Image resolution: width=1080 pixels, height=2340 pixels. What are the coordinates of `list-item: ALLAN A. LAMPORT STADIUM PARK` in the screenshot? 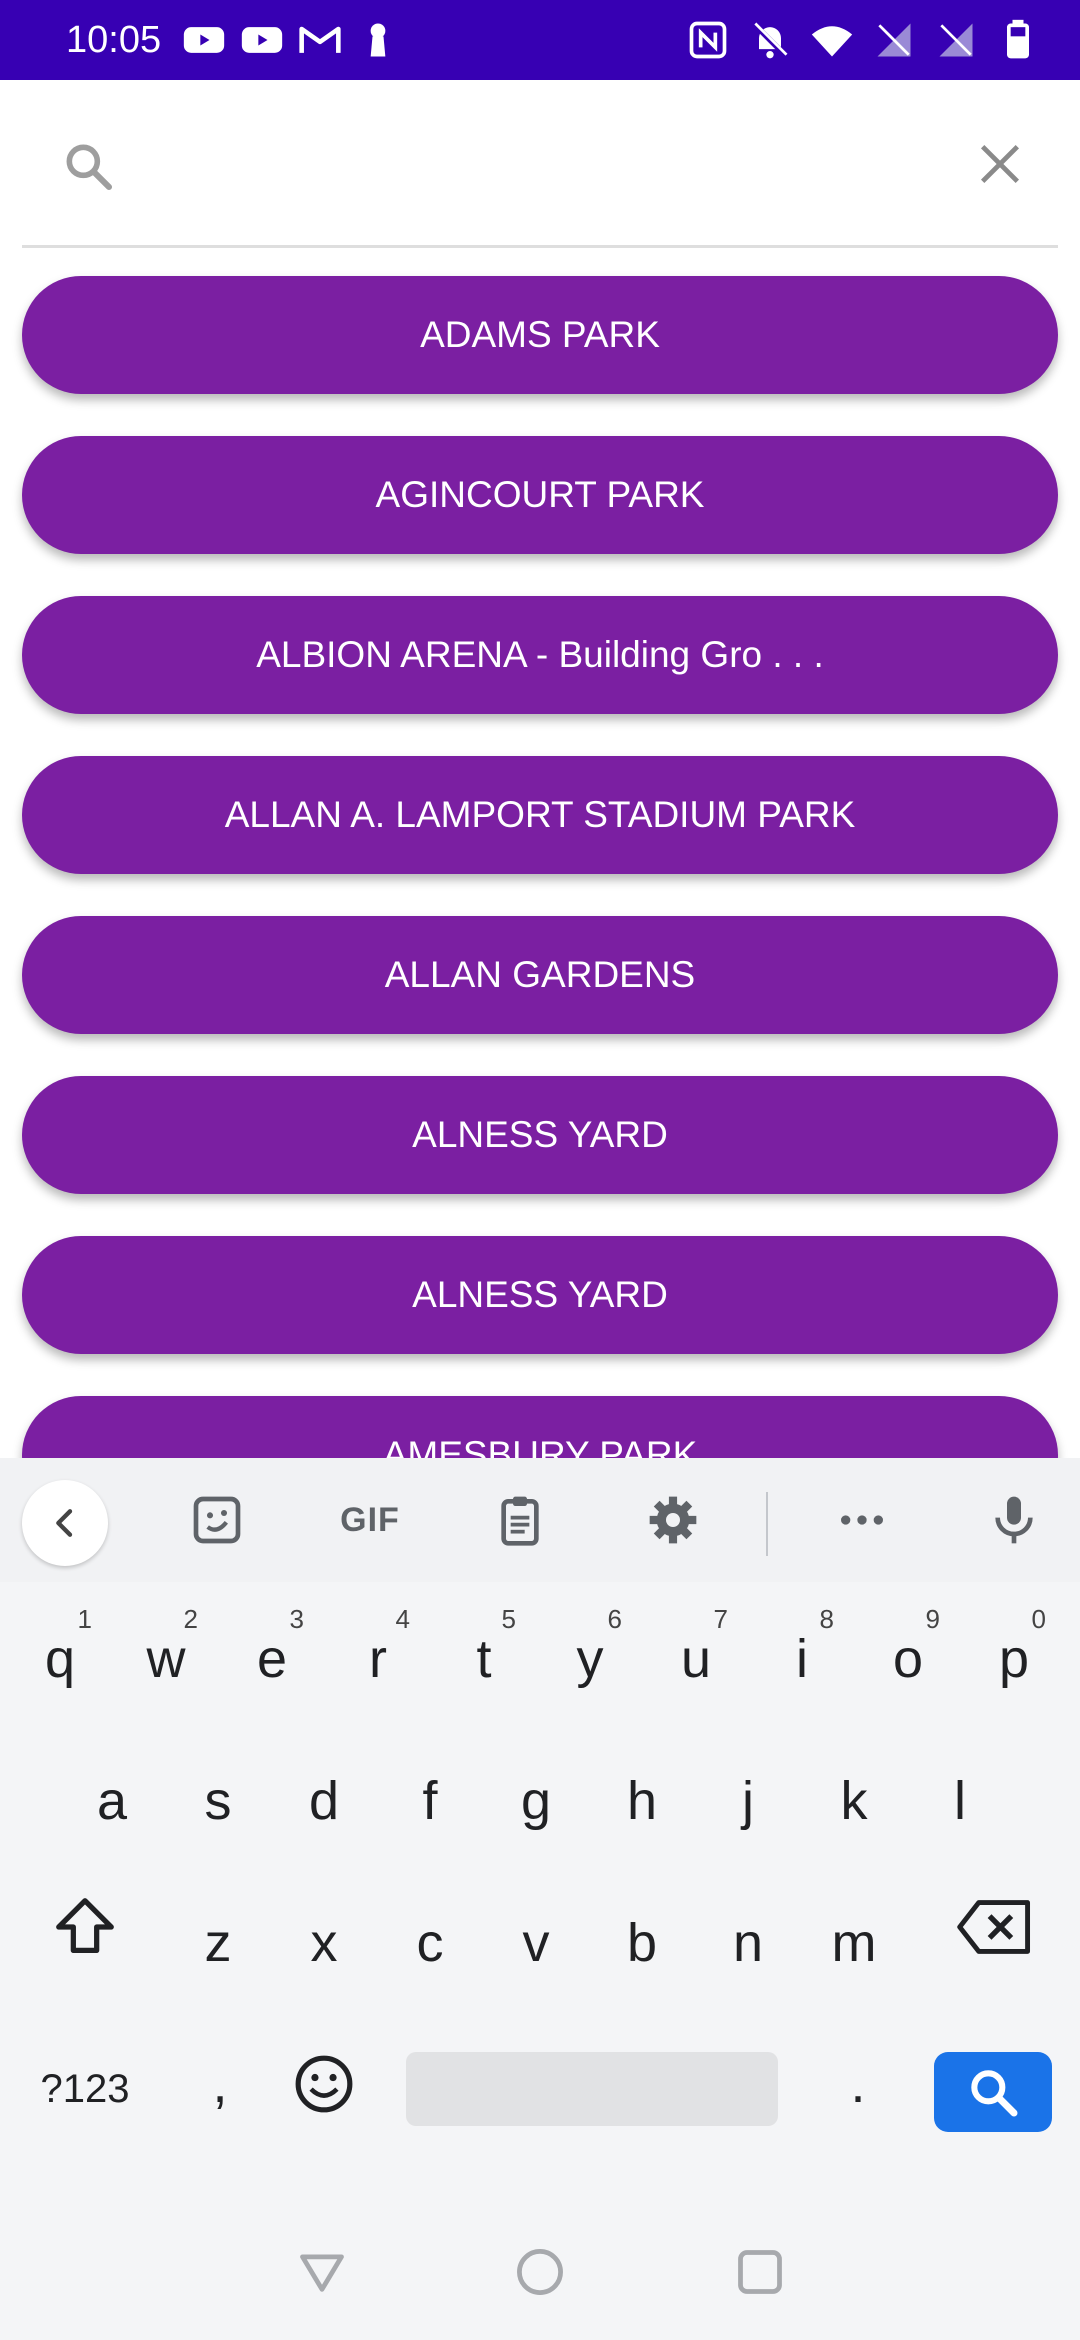 It's located at (540, 803).